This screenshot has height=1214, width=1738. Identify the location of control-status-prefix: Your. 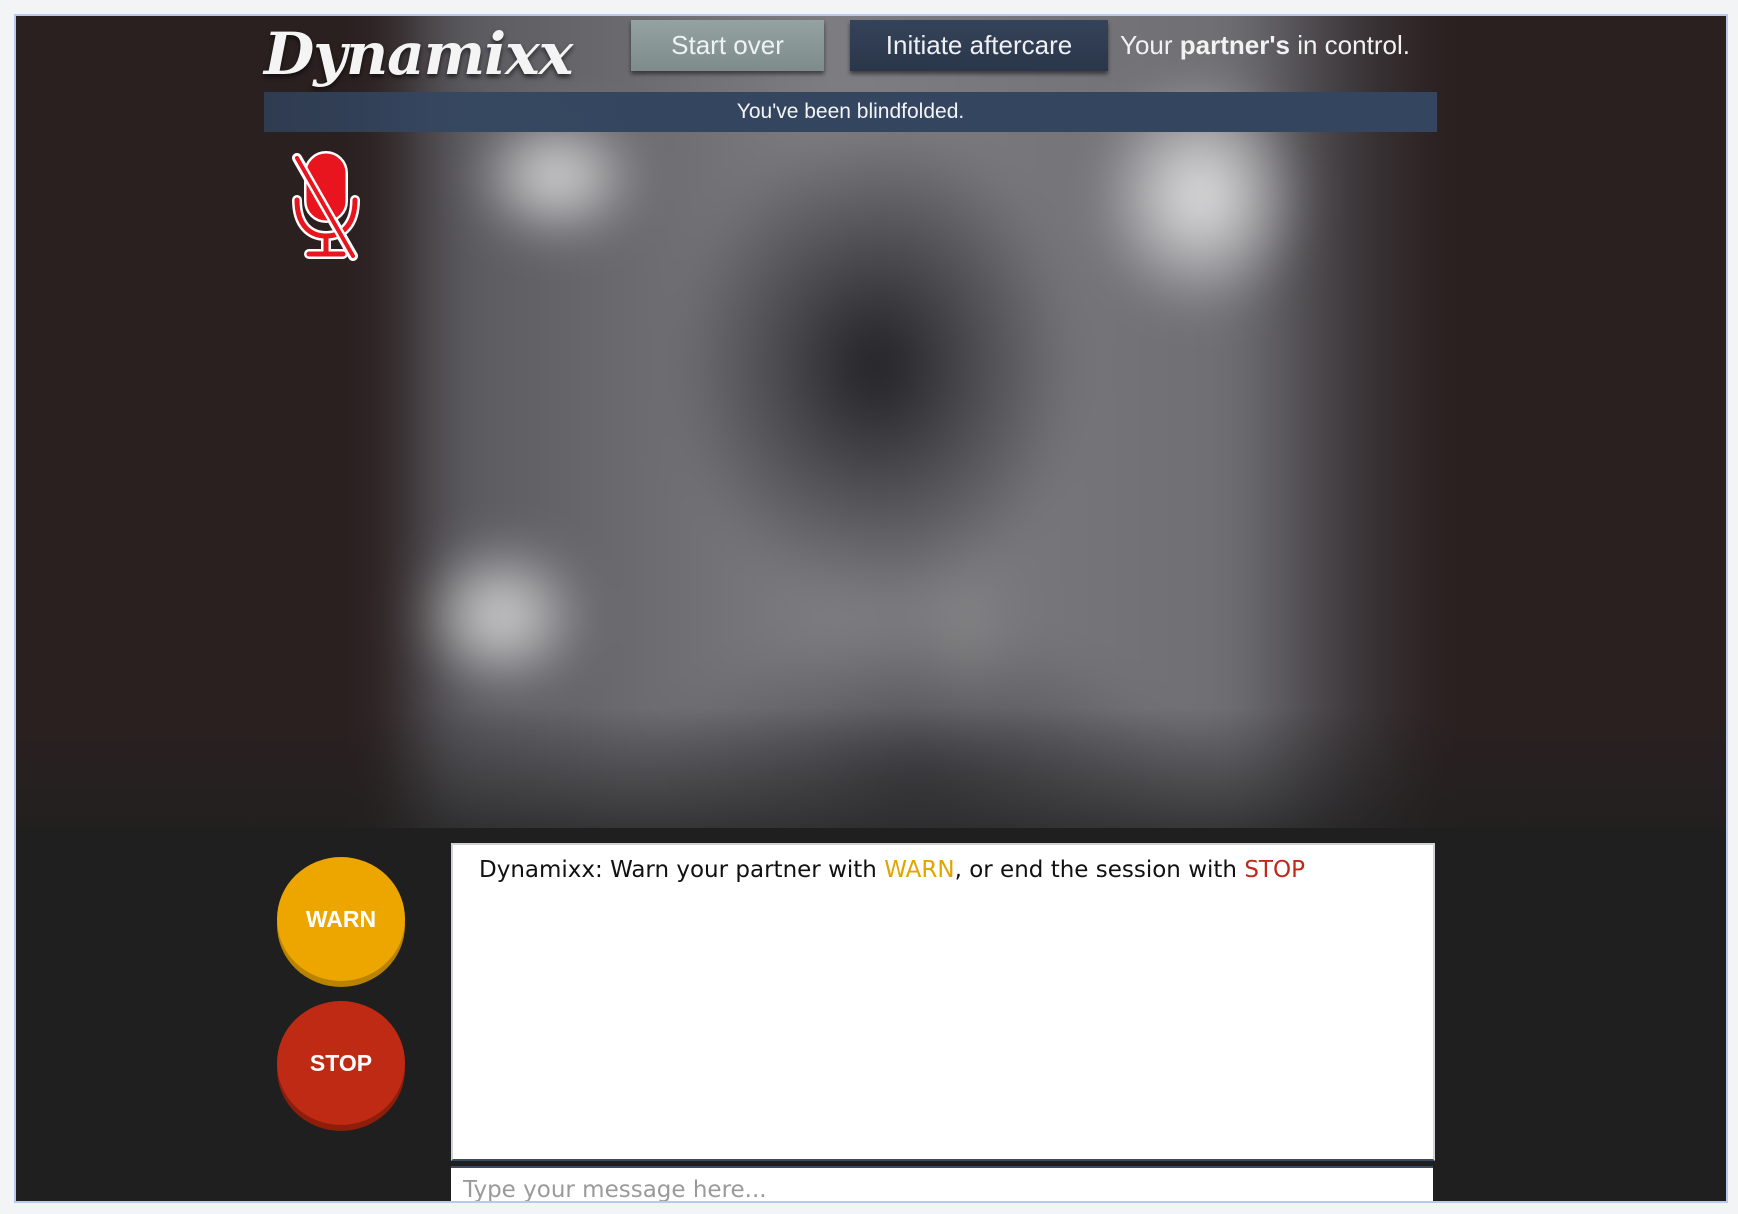
(1150, 45).